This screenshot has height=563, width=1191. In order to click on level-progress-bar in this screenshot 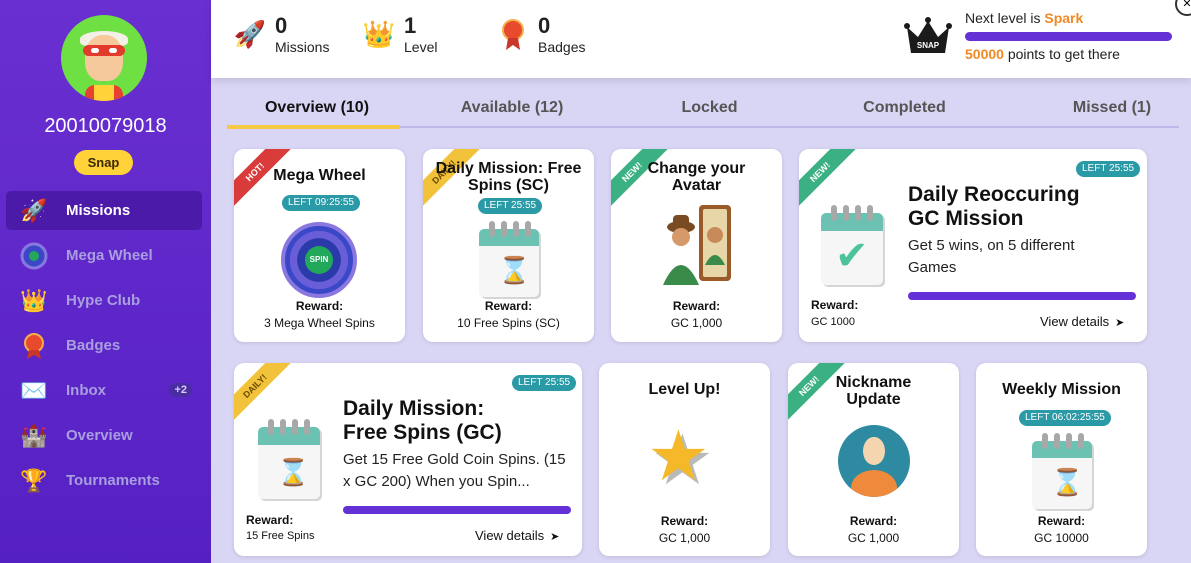, I will do `click(1068, 36)`.